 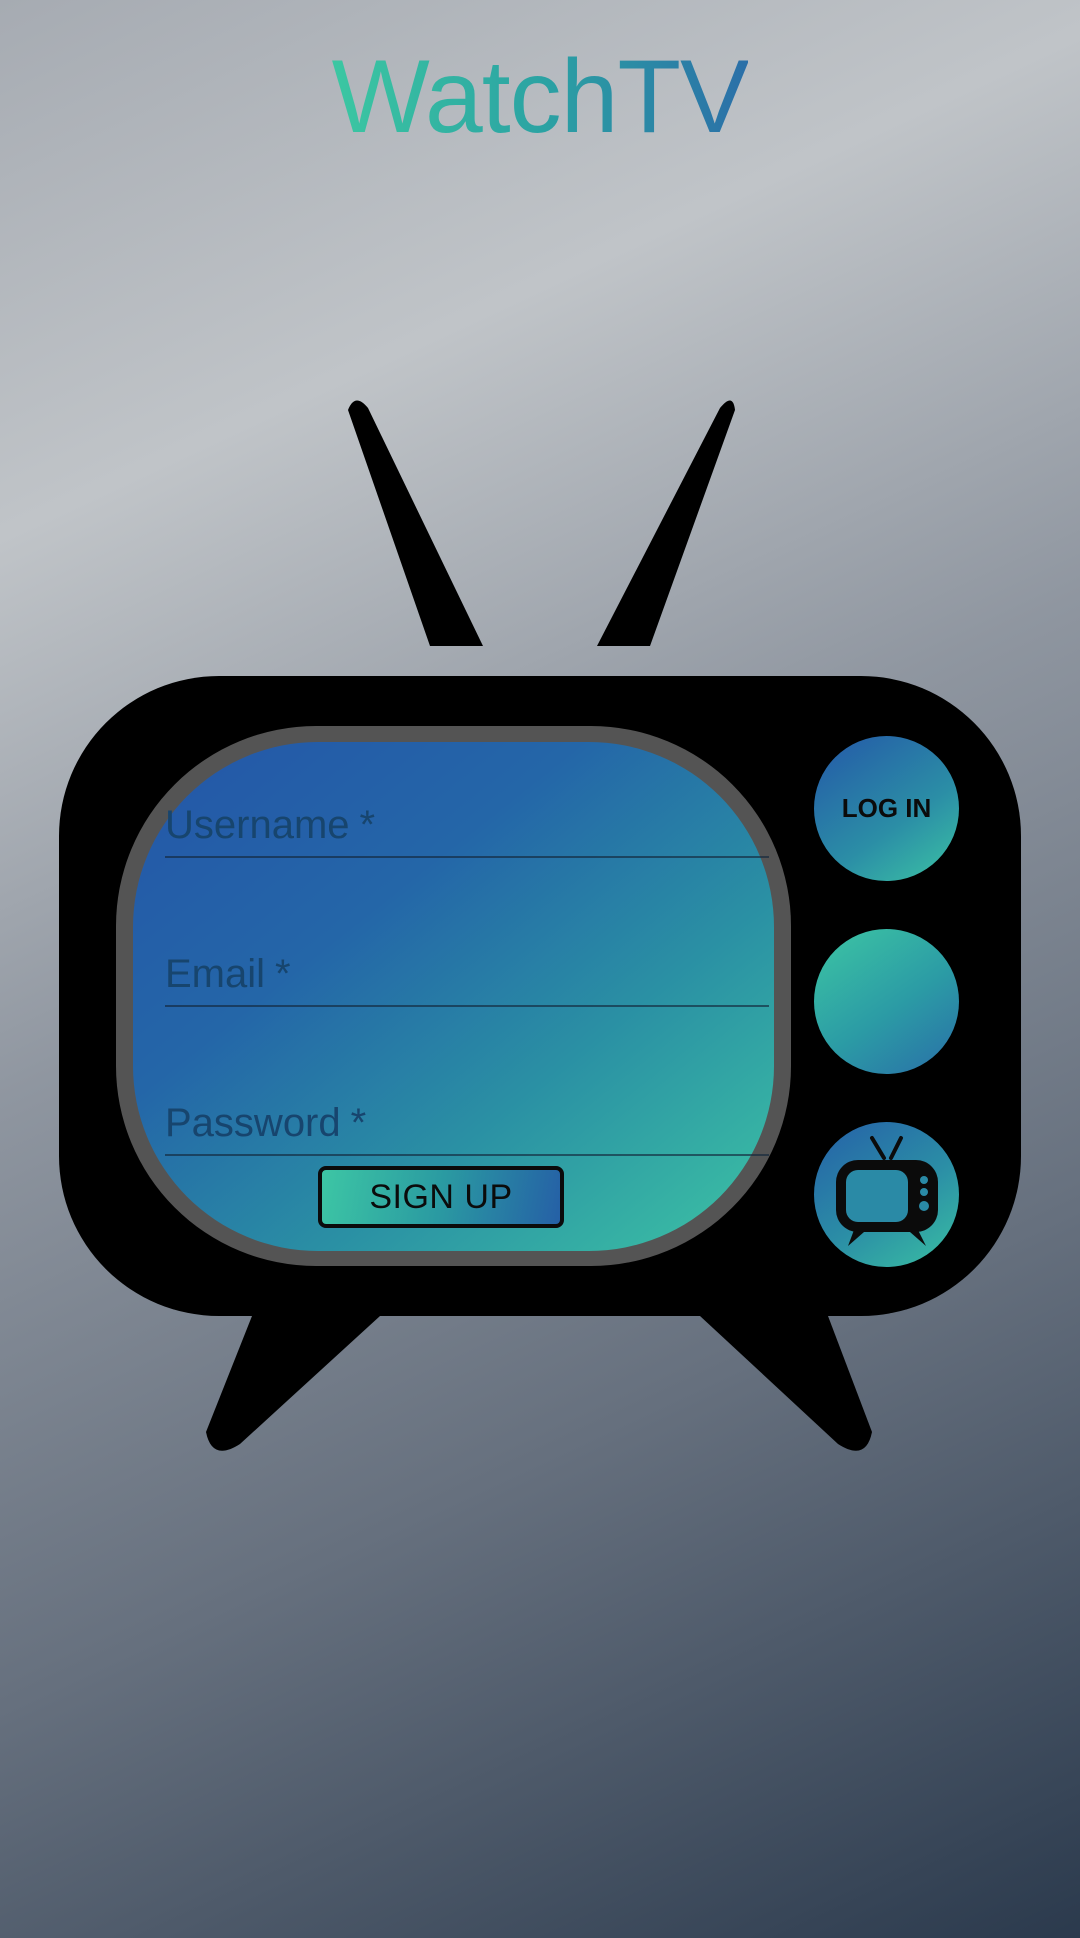 I want to click on email-label: Email *, so click(x=228, y=974).